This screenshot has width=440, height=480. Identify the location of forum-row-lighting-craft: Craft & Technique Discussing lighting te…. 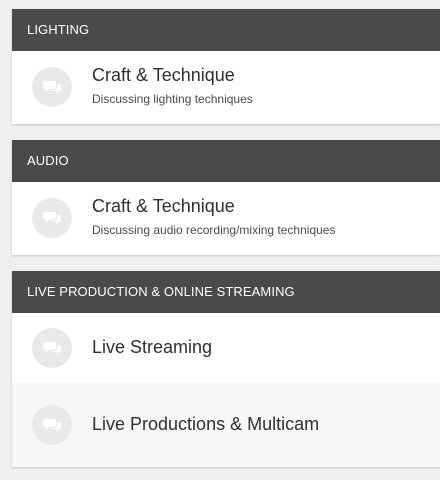
(226, 87).